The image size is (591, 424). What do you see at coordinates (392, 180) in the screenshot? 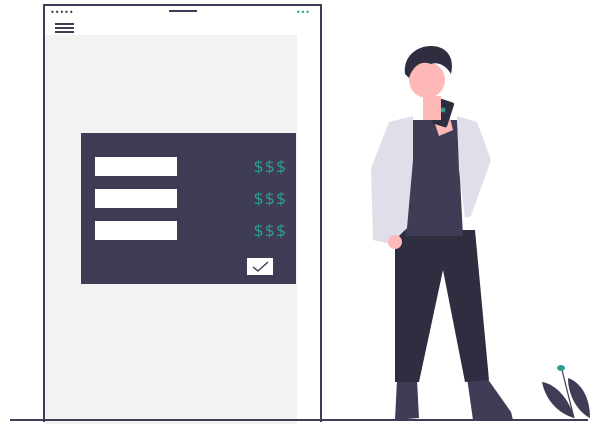
I see `jacket-left` at bounding box center [392, 180].